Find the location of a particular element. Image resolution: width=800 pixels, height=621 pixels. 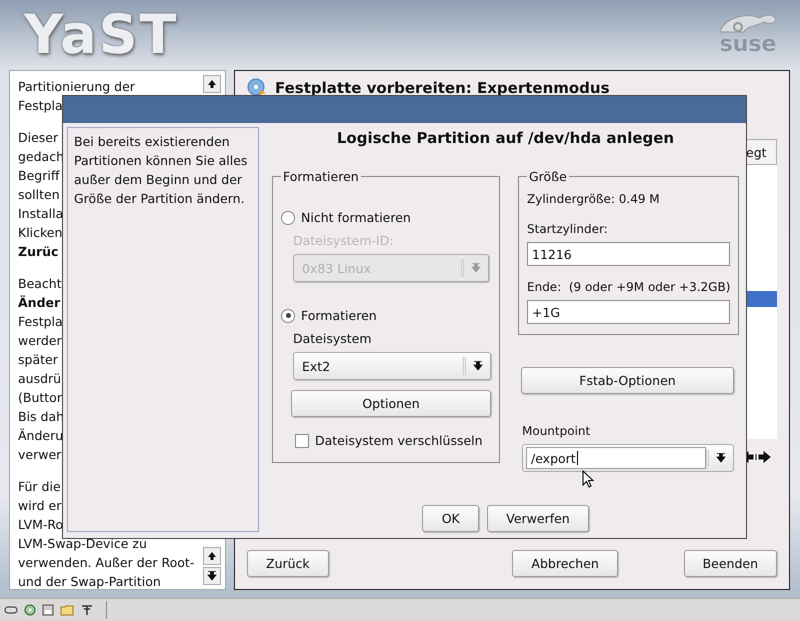

help-text-line: später is located at coordinates (38, 360).